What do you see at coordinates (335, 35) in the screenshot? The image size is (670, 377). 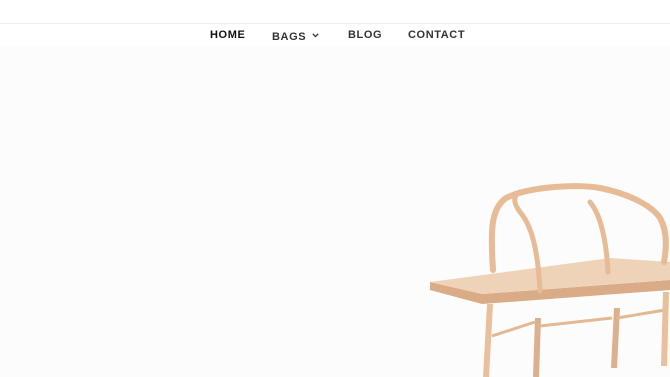 I see `main-navigation: HOME BAGS BLOG CONTACT` at bounding box center [335, 35].